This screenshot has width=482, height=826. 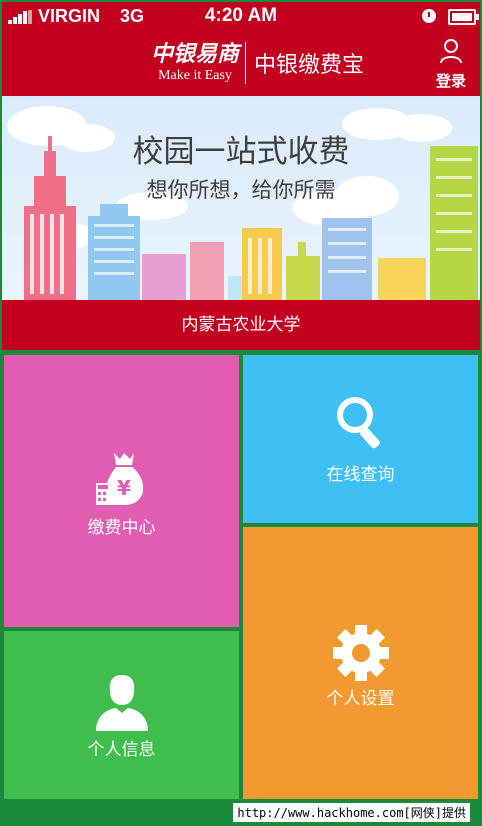 I want to click on login-label: 登录, so click(x=450, y=81).